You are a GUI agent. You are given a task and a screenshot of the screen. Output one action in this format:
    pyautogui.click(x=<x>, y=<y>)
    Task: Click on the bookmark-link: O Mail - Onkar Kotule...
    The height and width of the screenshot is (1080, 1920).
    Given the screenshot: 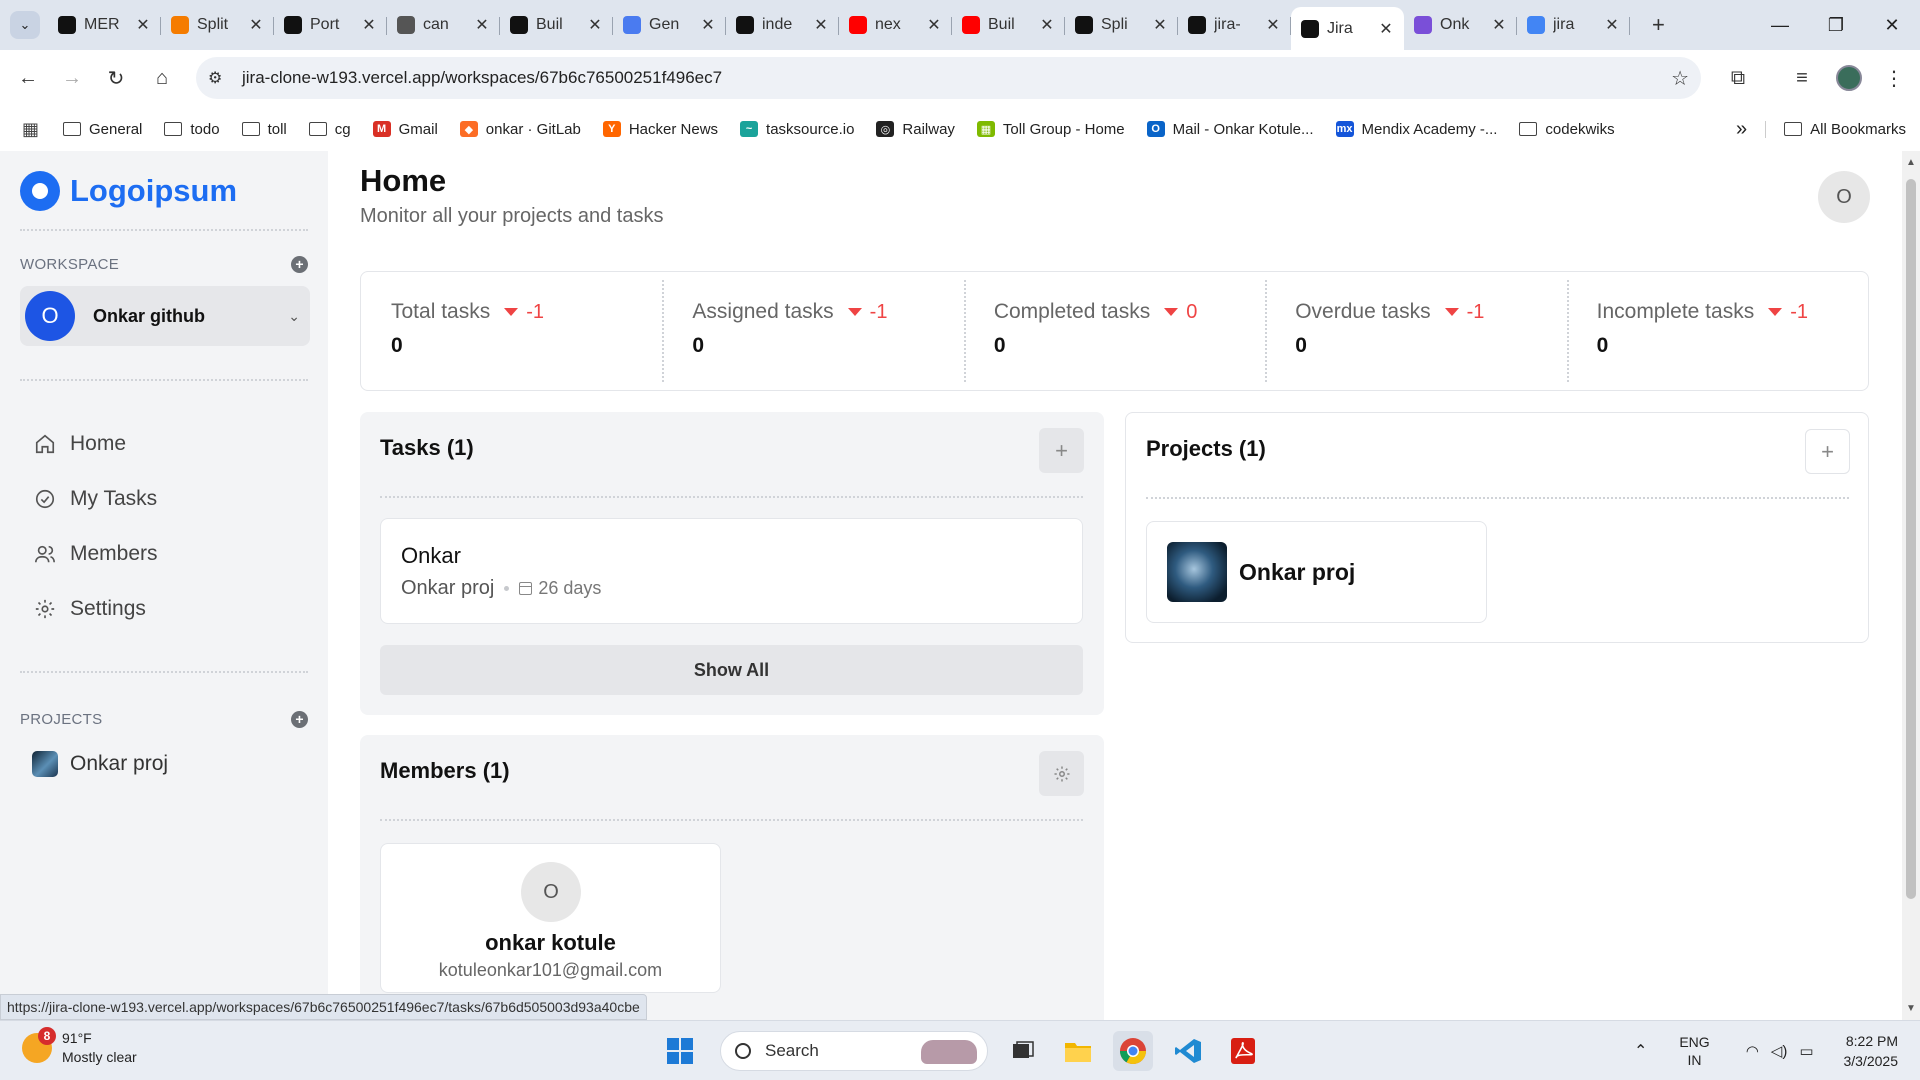 What is the action you would take?
    pyautogui.click(x=1230, y=129)
    